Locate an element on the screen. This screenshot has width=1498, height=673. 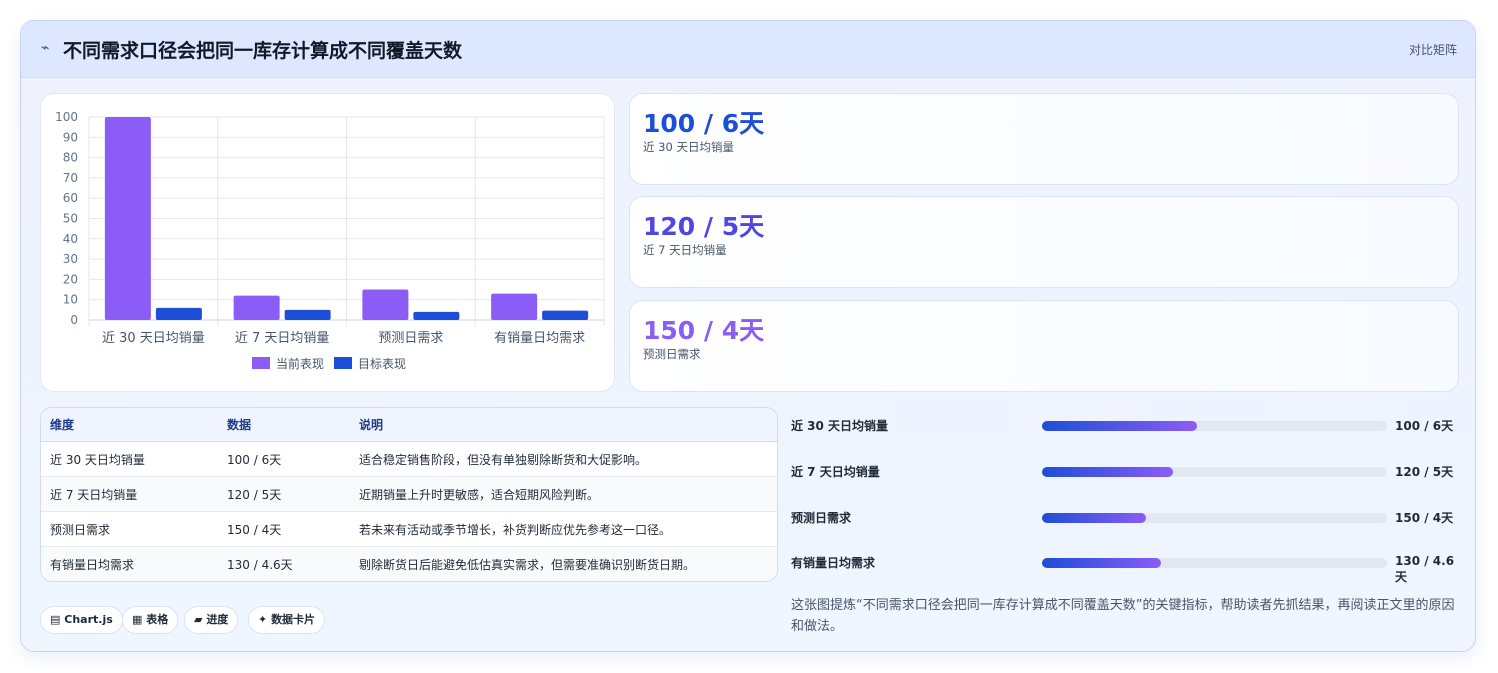
table-row: 近 7 天日均销量 120 / 5天 近期销量上升时更敏感，适合短期风险判断。 is located at coordinates (409, 494).